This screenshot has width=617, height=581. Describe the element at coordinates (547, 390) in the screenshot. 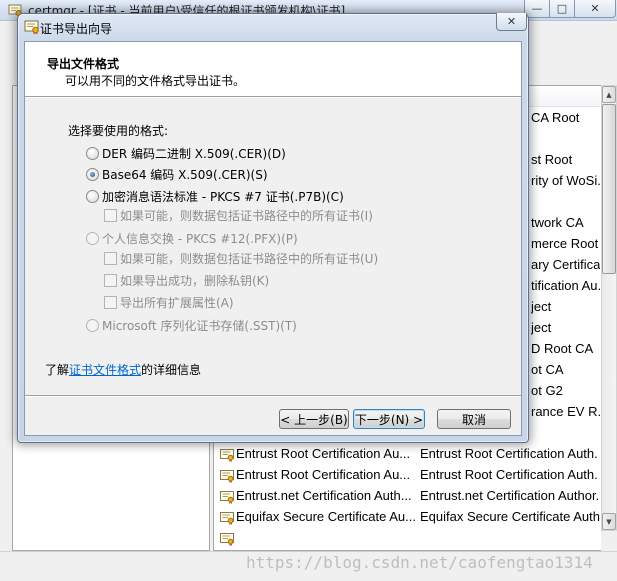

I see `issuer-text-clipped: ot G2` at that location.